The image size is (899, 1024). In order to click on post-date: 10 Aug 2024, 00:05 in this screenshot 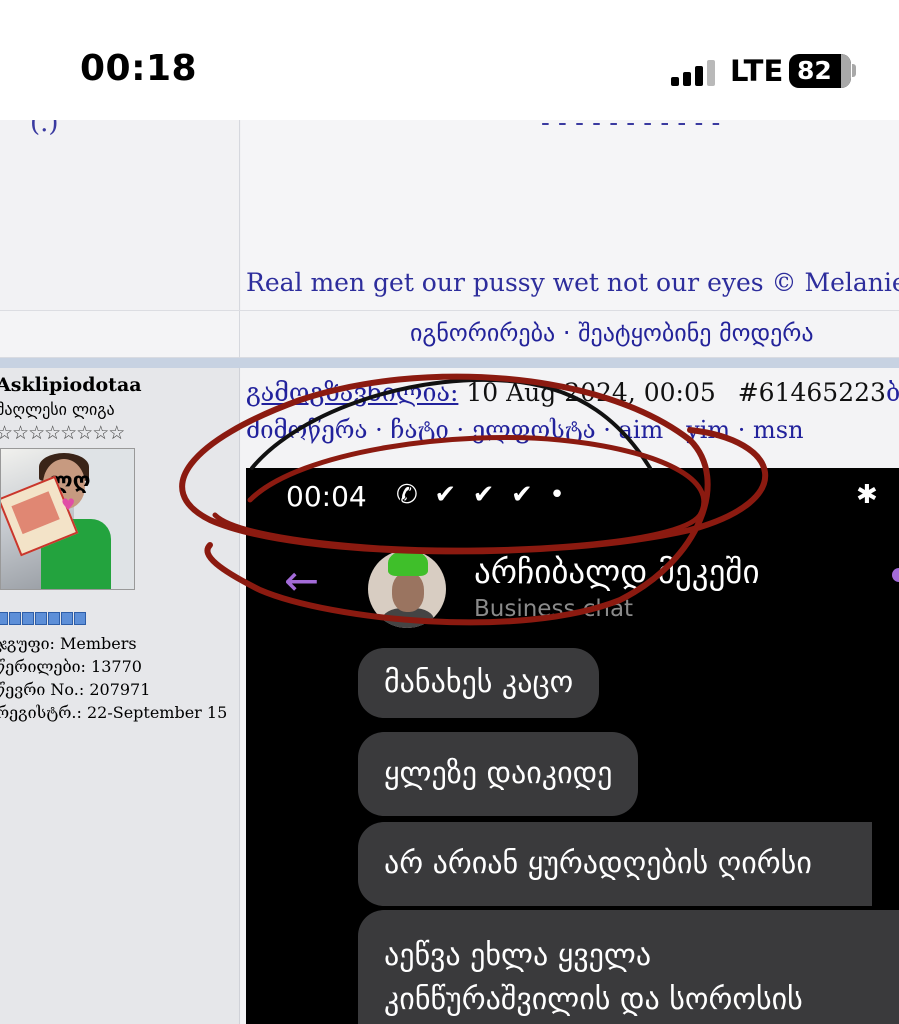, I will do `click(591, 392)`.